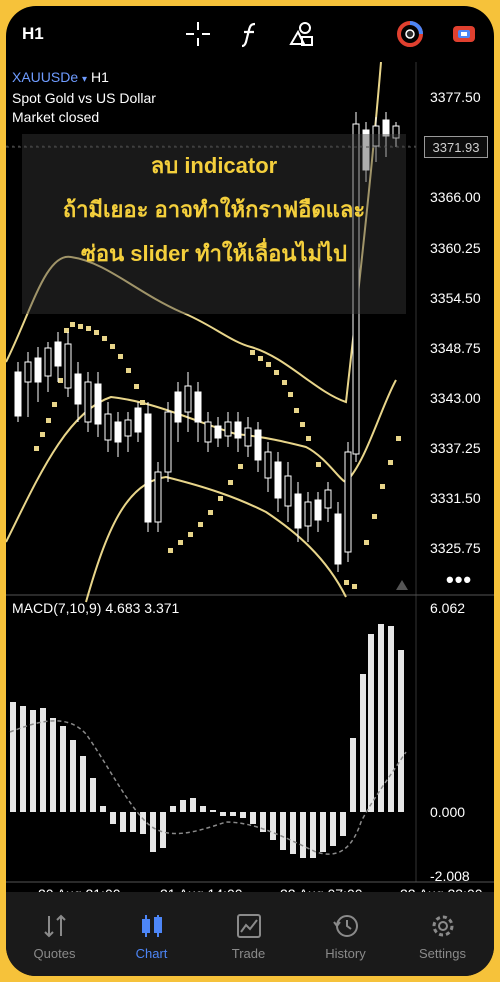 The width and height of the screenshot is (500, 982). Describe the element at coordinates (302, 34) in the screenshot. I see `objects-icon` at that location.